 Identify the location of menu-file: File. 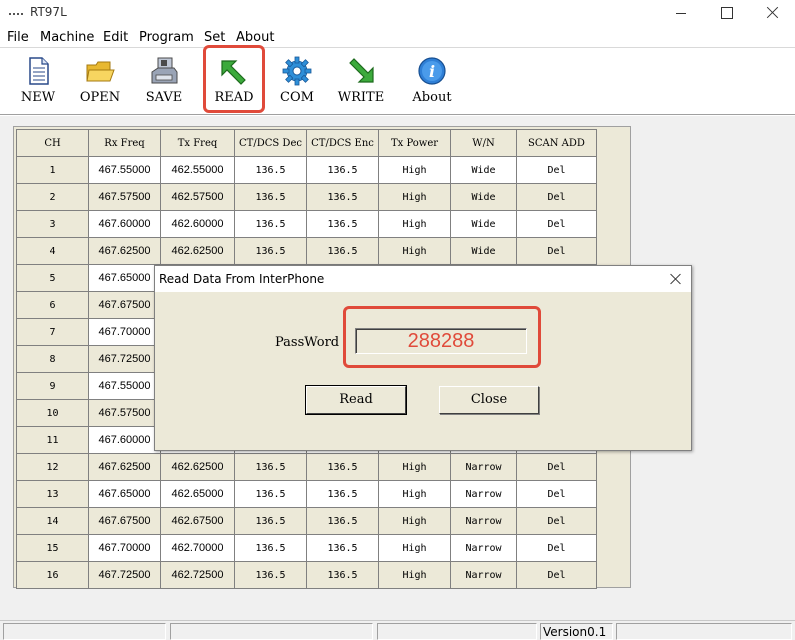
(18, 37).